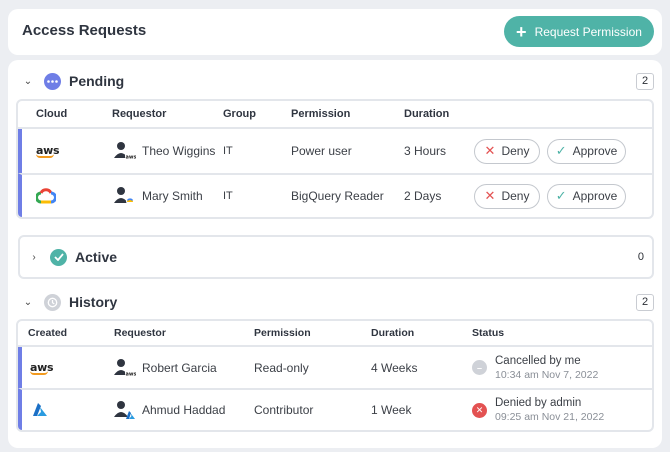  Describe the element at coordinates (550, 417) in the screenshot. I see `status-timestamp: 09:25 am Nov 21, 2022` at that location.